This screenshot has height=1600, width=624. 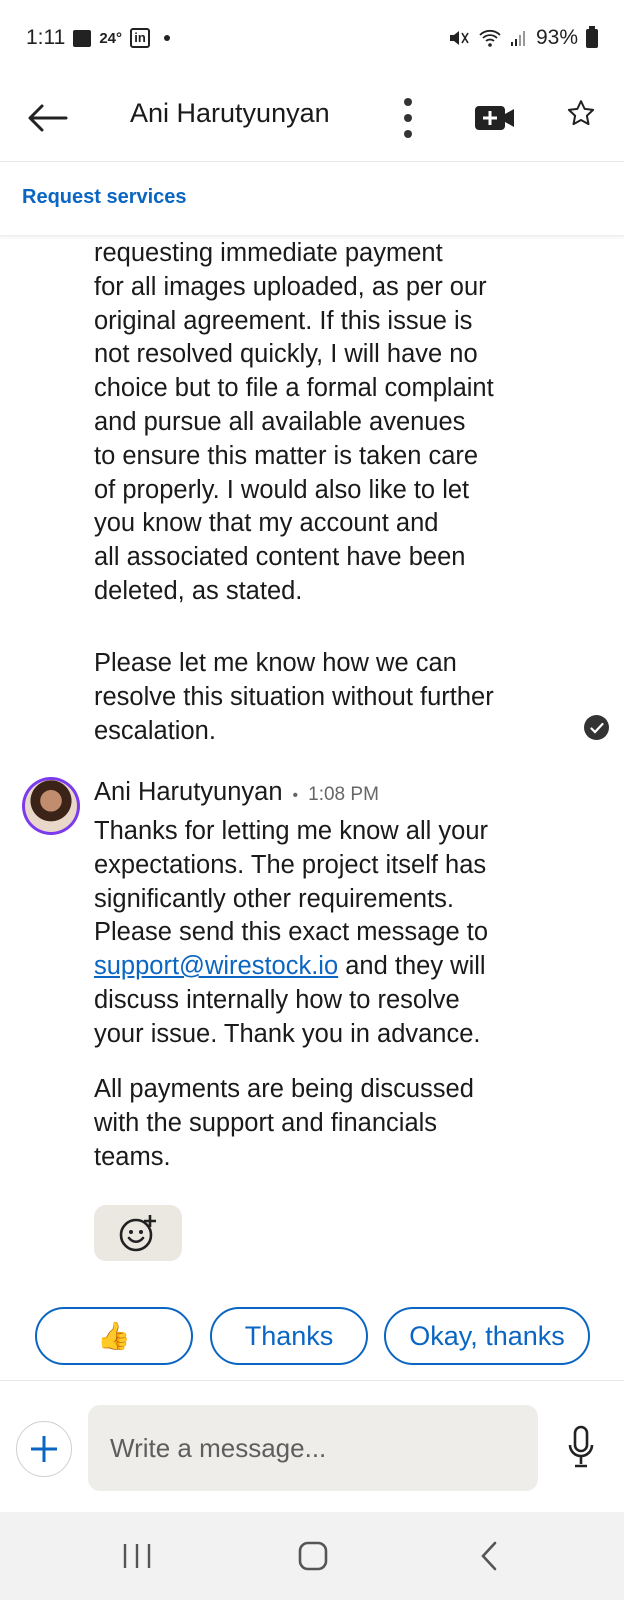 What do you see at coordinates (408, 118) in the screenshot?
I see `more-options-button` at bounding box center [408, 118].